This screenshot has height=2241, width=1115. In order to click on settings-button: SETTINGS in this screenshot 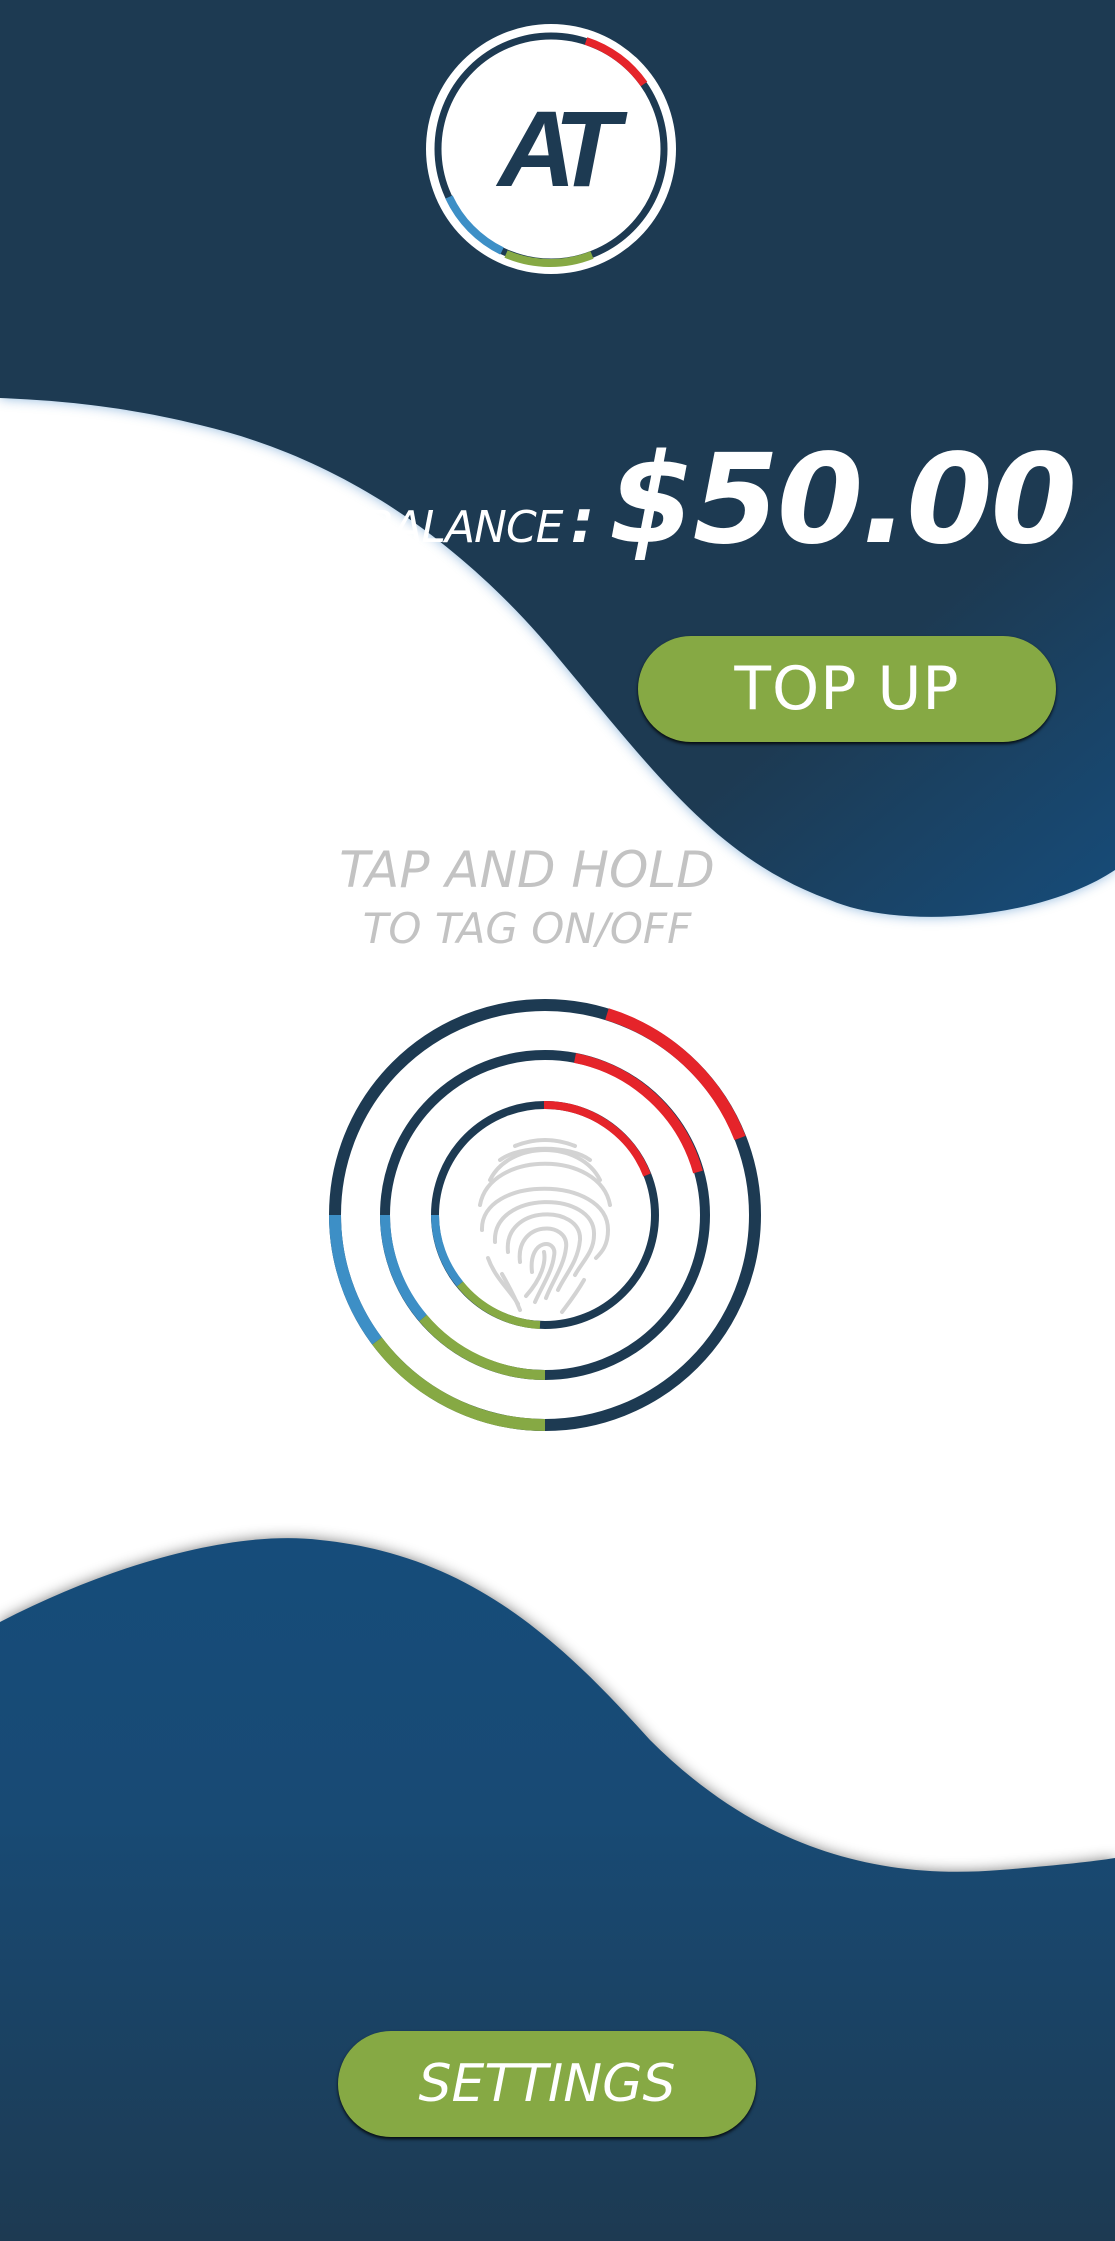, I will do `click(547, 2084)`.